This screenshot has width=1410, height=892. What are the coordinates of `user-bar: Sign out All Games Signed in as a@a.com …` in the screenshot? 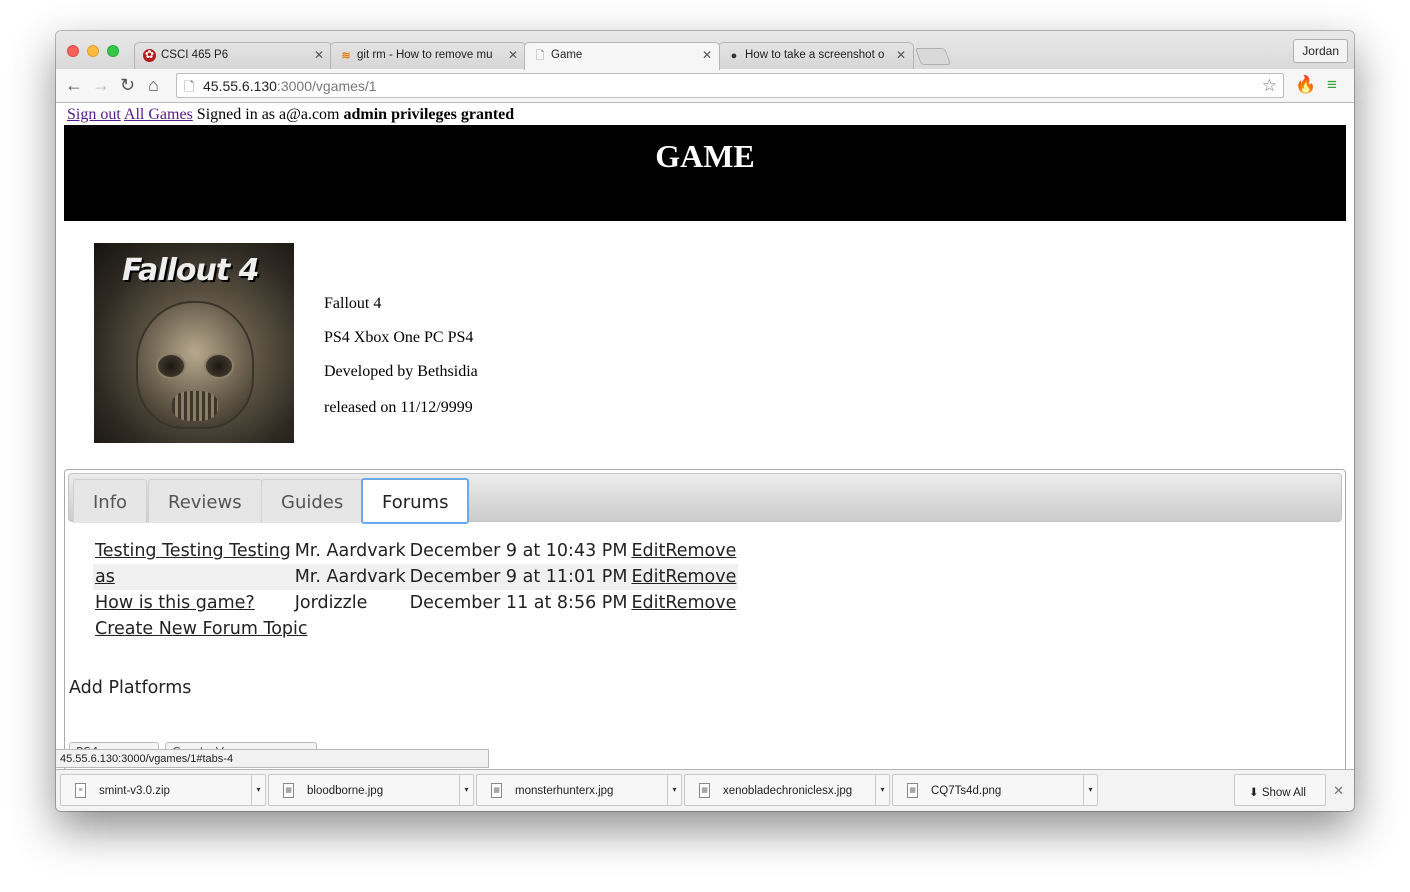 It's located at (290, 115).